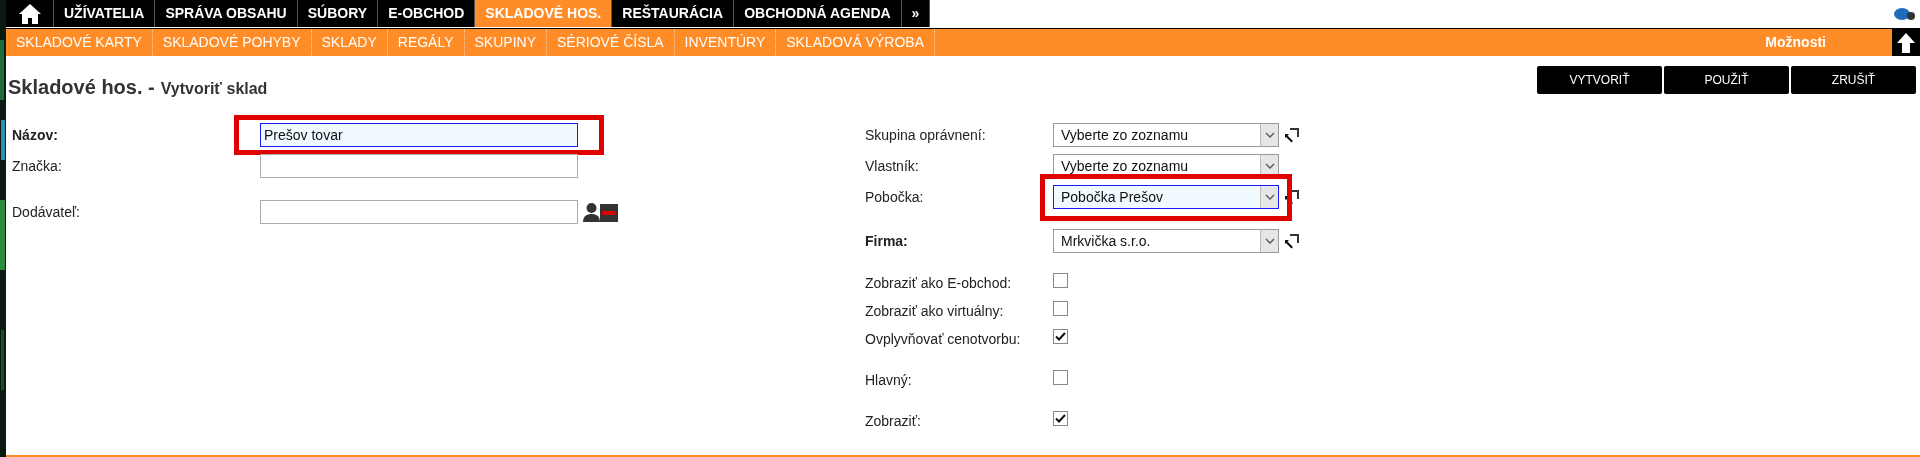 This screenshot has width=1920, height=457. What do you see at coordinates (46, 212) in the screenshot?
I see `field-label: Dodávateľ:` at bounding box center [46, 212].